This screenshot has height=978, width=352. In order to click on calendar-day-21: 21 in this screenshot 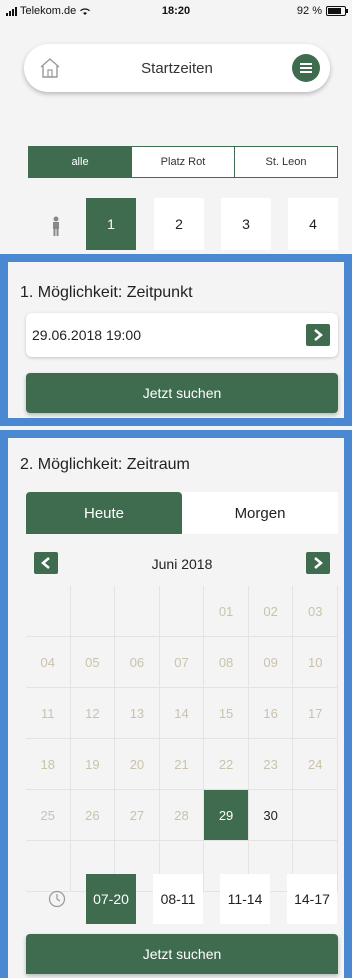, I will do `click(182, 764)`.